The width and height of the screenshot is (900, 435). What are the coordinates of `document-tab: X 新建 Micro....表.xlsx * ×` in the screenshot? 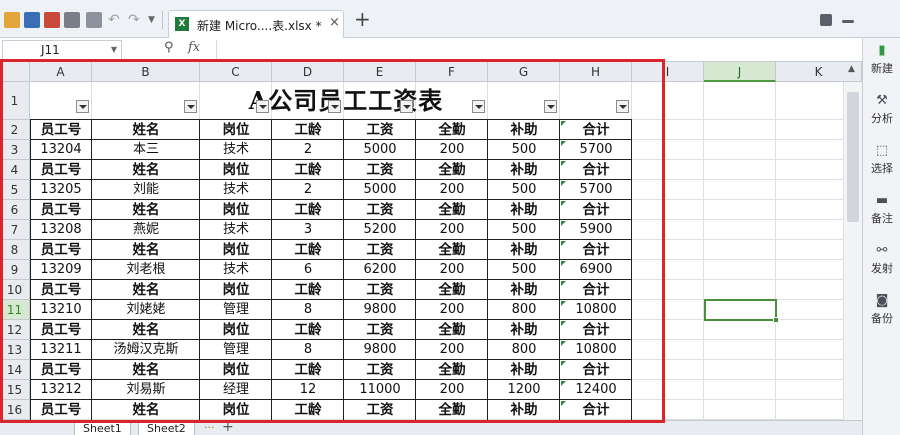 It's located at (256, 24).